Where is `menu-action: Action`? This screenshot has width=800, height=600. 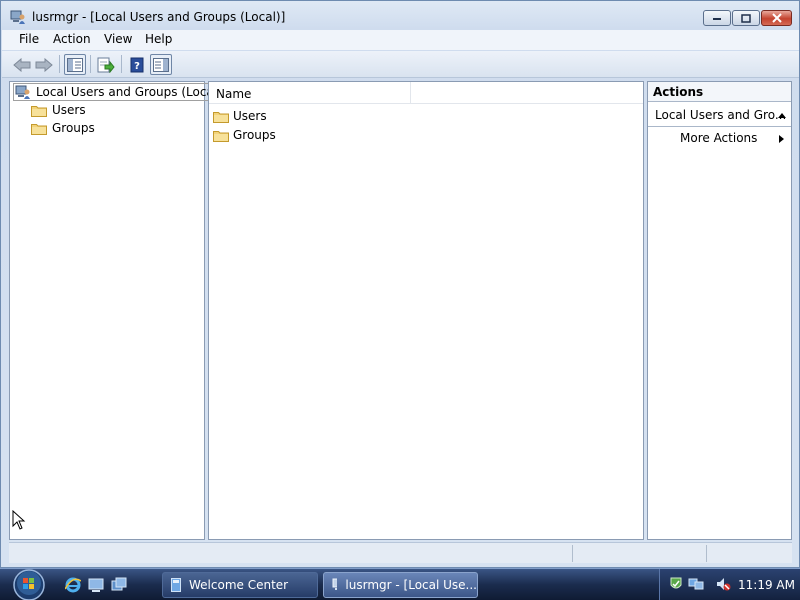
menu-action: Action is located at coordinates (72, 39).